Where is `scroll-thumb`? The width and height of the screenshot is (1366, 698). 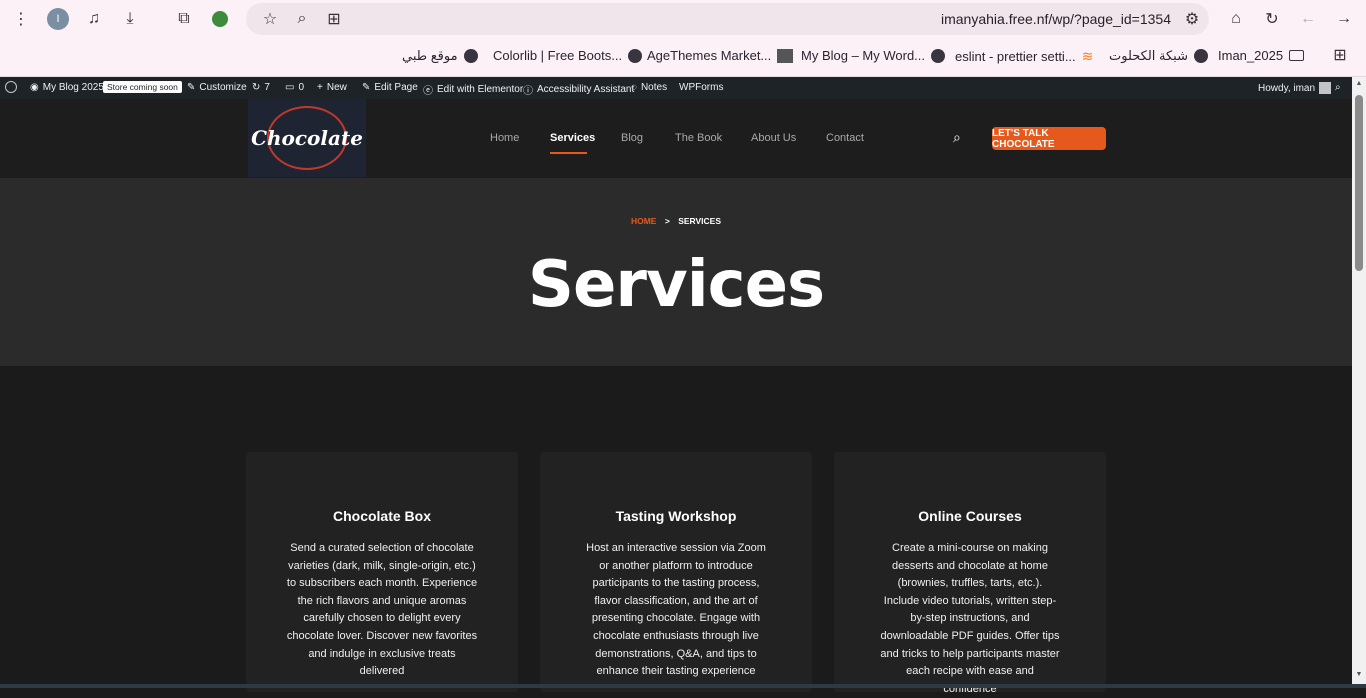
scroll-thumb is located at coordinates (1359, 183).